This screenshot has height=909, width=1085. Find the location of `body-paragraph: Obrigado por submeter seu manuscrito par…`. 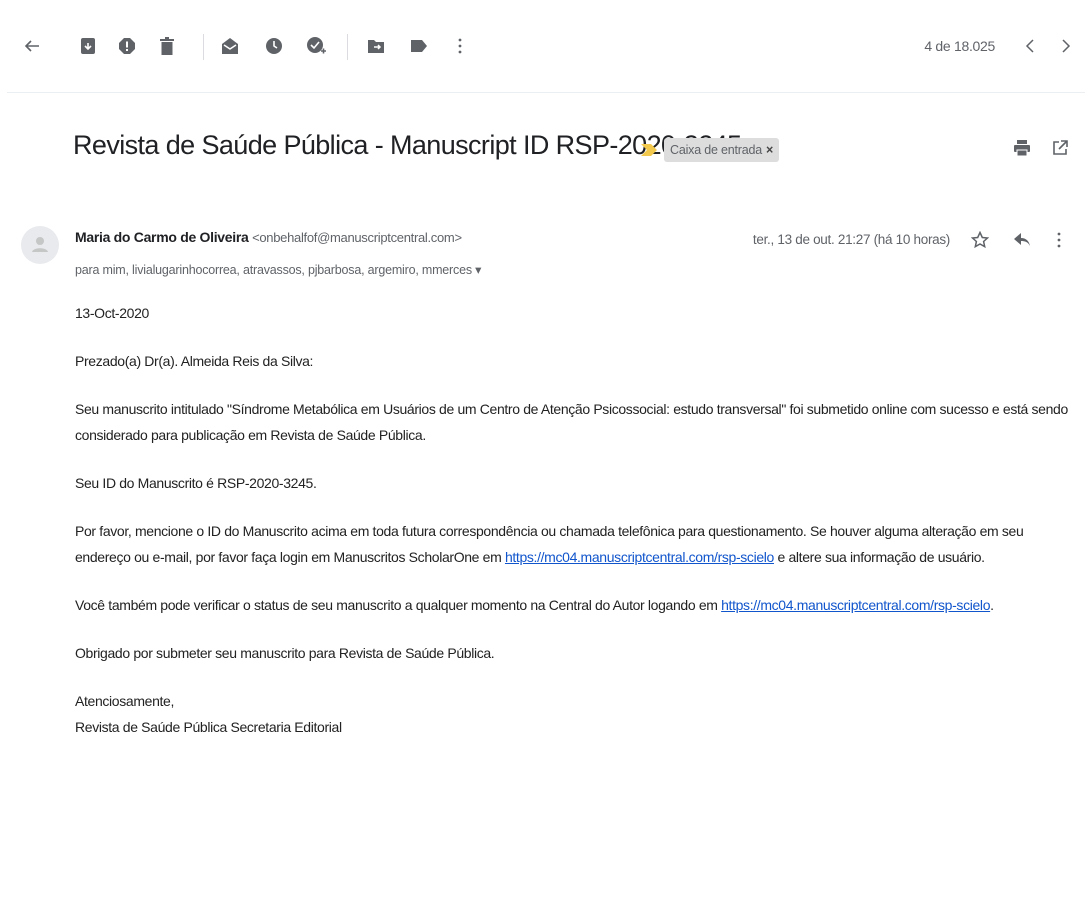

body-paragraph: Obrigado por submeter seu manuscrito par… is located at coordinates (285, 653).